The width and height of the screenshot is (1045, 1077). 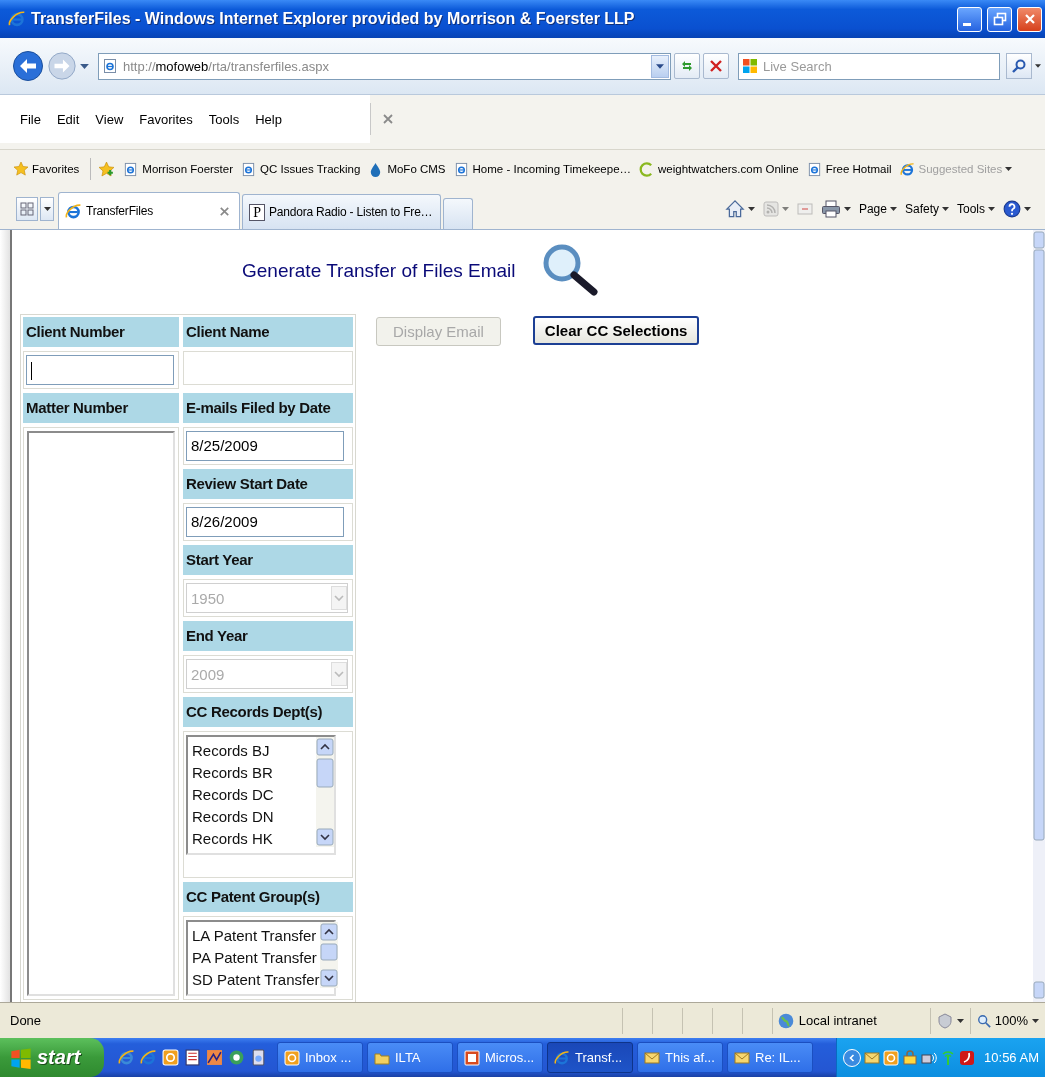 I want to click on restore-icon, so click(x=999, y=19).